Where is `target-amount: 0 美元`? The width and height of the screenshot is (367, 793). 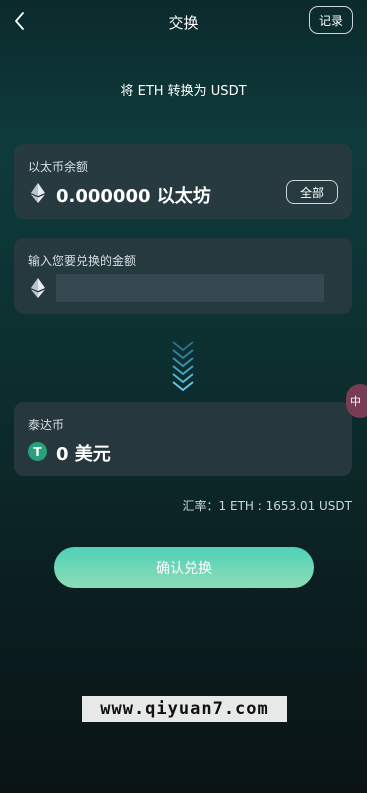 target-amount: 0 美元 is located at coordinates (83, 454).